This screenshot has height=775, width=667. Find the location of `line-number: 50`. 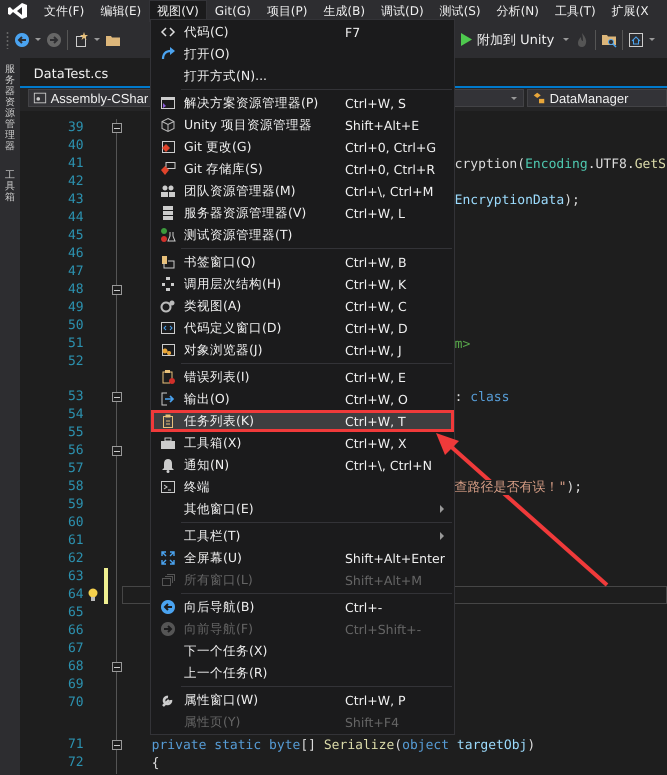

line-number: 50 is located at coordinates (75, 326).